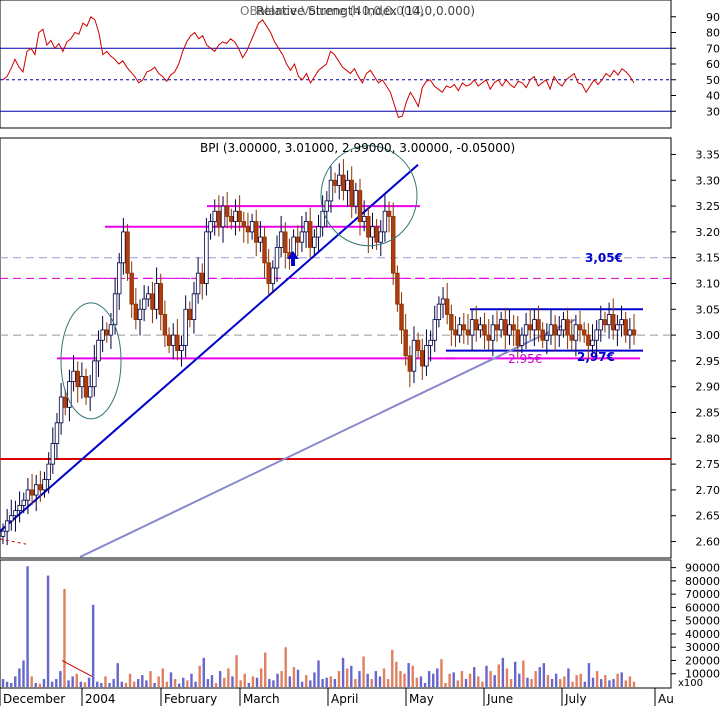 The image size is (724, 706). Describe the element at coordinates (702, 647) in the screenshot. I see `volume-tick-label: 30000` at that location.